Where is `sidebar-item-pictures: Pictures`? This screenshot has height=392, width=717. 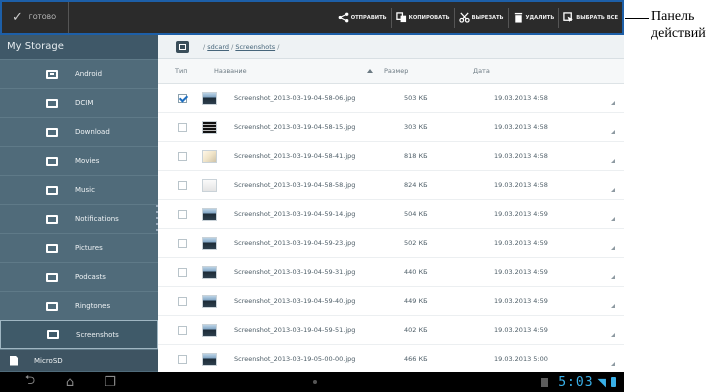 sidebar-item-pictures: Pictures is located at coordinates (79, 247).